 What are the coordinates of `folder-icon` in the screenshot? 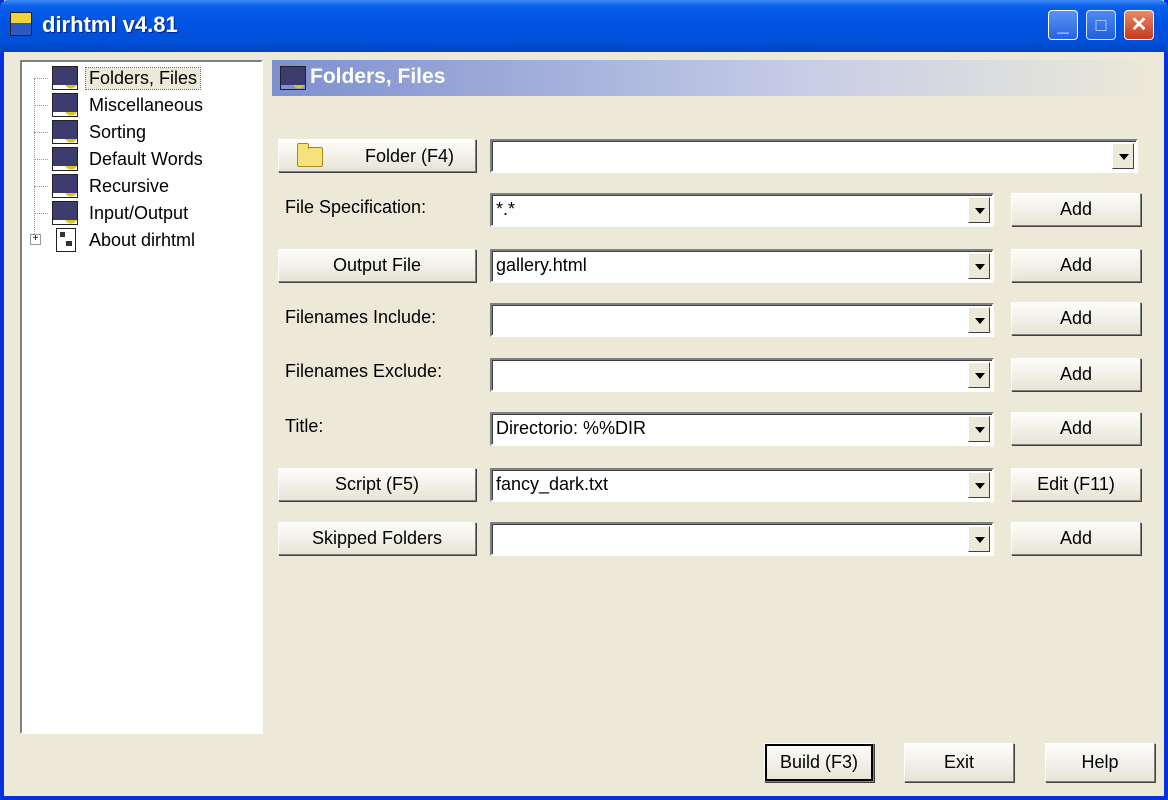 It's located at (310, 155).